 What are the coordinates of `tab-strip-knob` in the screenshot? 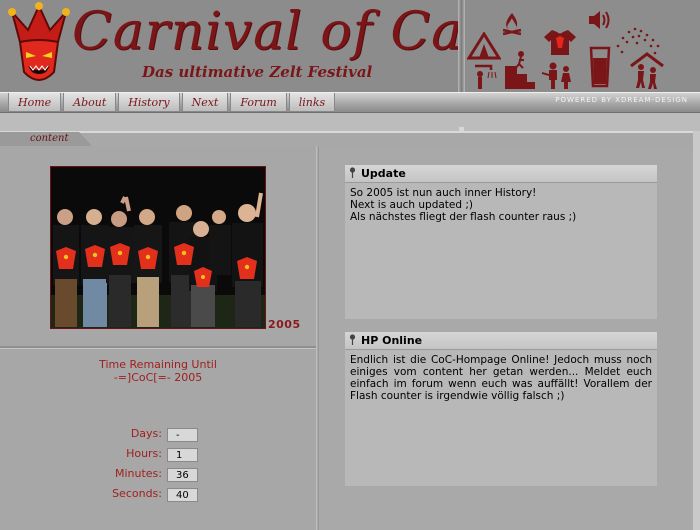 It's located at (461, 129).